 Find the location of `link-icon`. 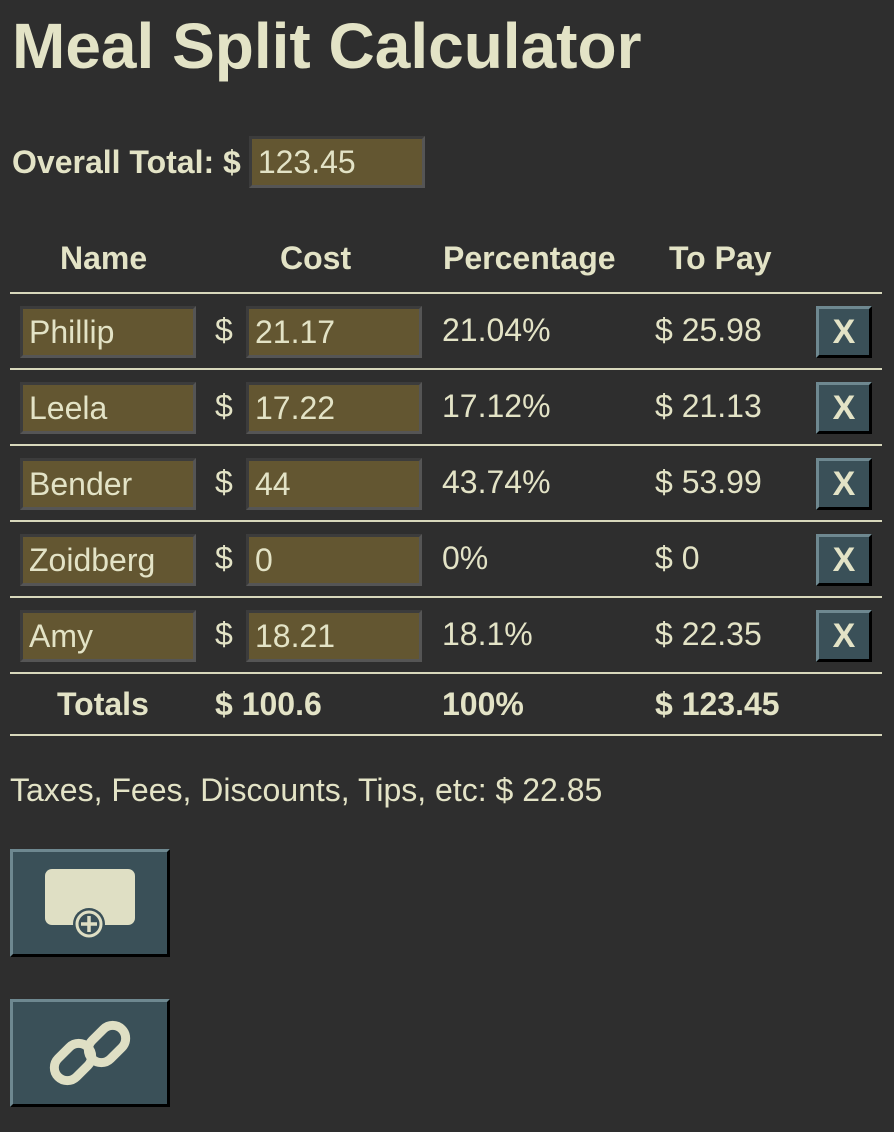

link-icon is located at coordinates (90, 1053).